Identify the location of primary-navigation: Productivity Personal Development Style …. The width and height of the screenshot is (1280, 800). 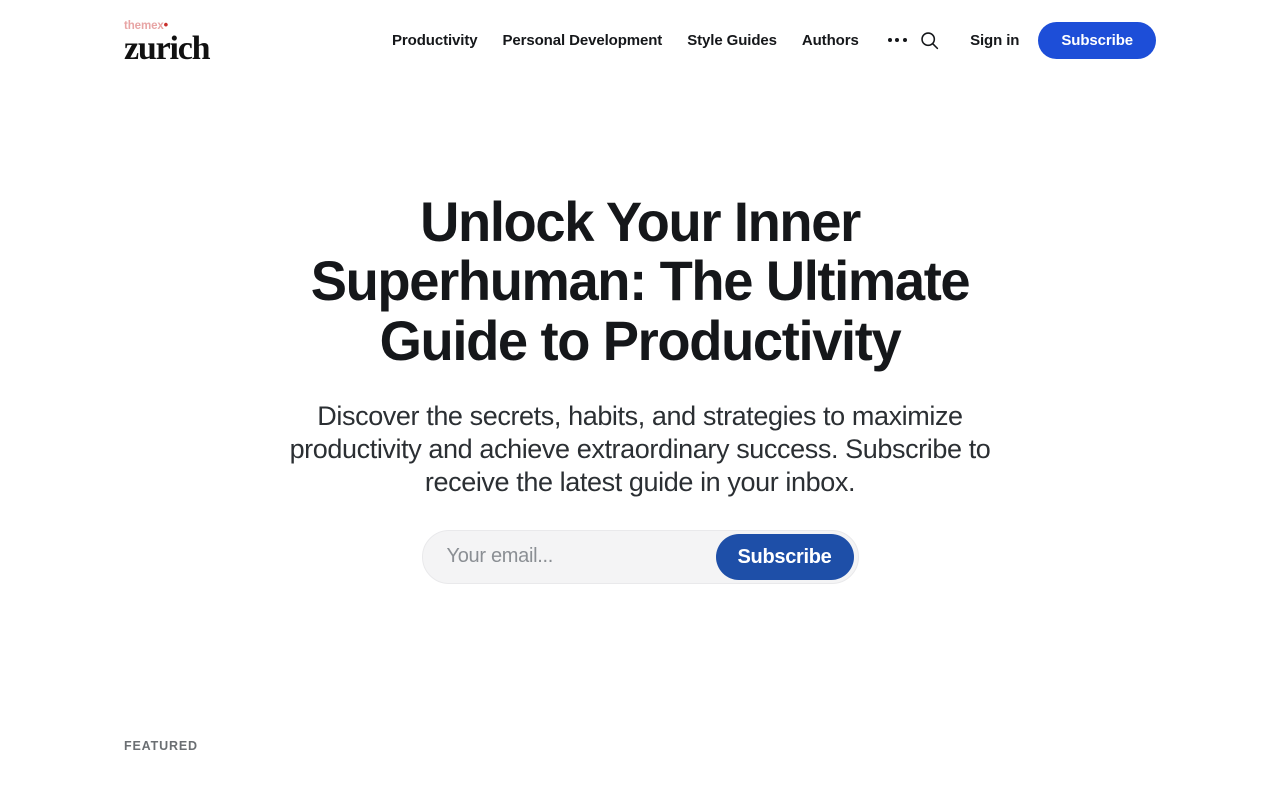
(650, 40).